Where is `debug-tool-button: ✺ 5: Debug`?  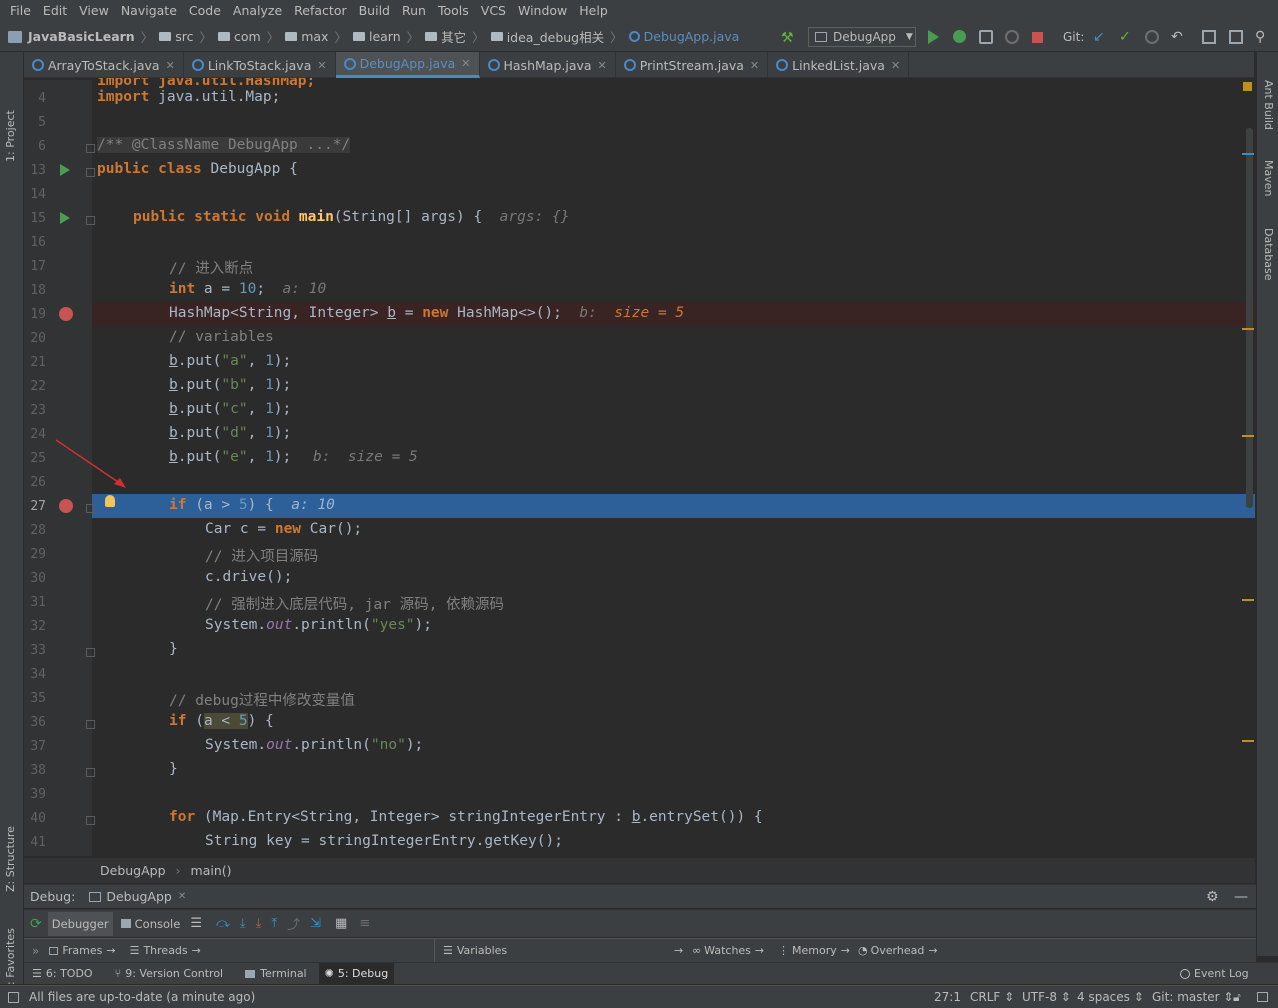
debug-tool-button: ✺ 5: Debug is located at coordinates (356, 973).